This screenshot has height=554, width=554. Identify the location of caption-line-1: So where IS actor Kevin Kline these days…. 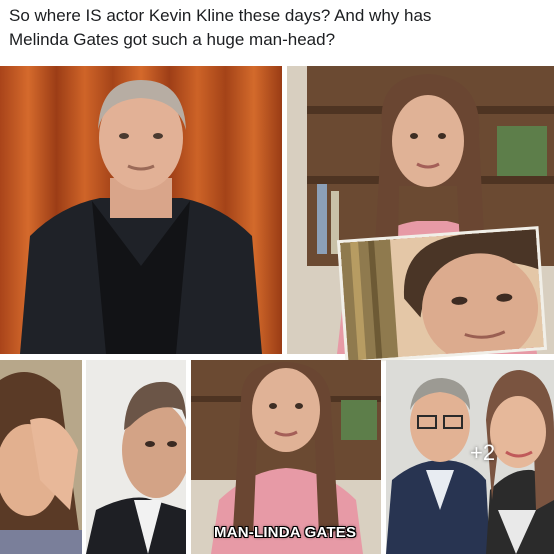
(220, 15).